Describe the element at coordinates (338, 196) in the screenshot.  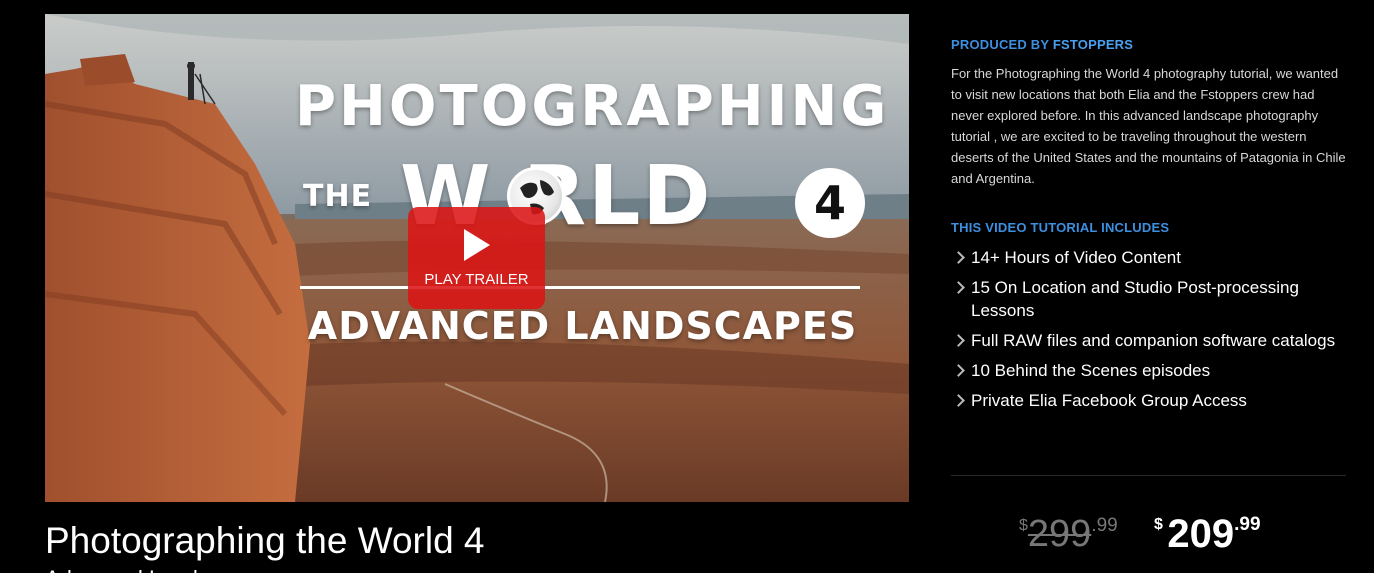
I see `hero-title-the: THE` at that location.